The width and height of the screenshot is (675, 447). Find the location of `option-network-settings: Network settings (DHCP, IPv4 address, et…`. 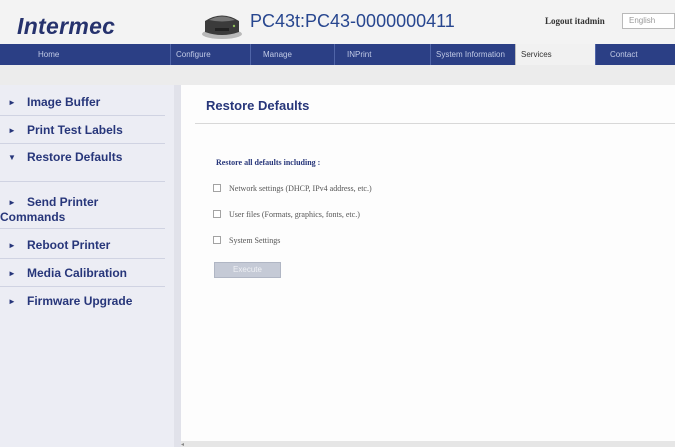

option-network-settings: Network settings (DHCP, IPv4 address, et… is located at coordinates (292, 188).